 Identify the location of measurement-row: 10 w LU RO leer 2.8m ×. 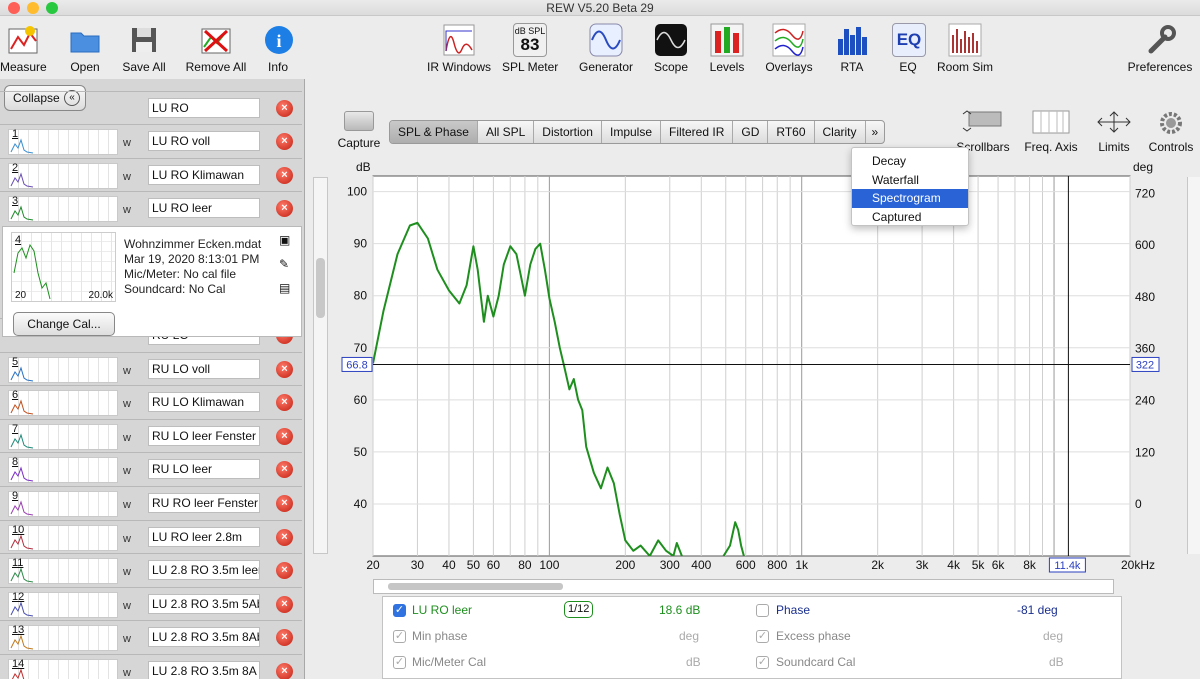
(151, 536).